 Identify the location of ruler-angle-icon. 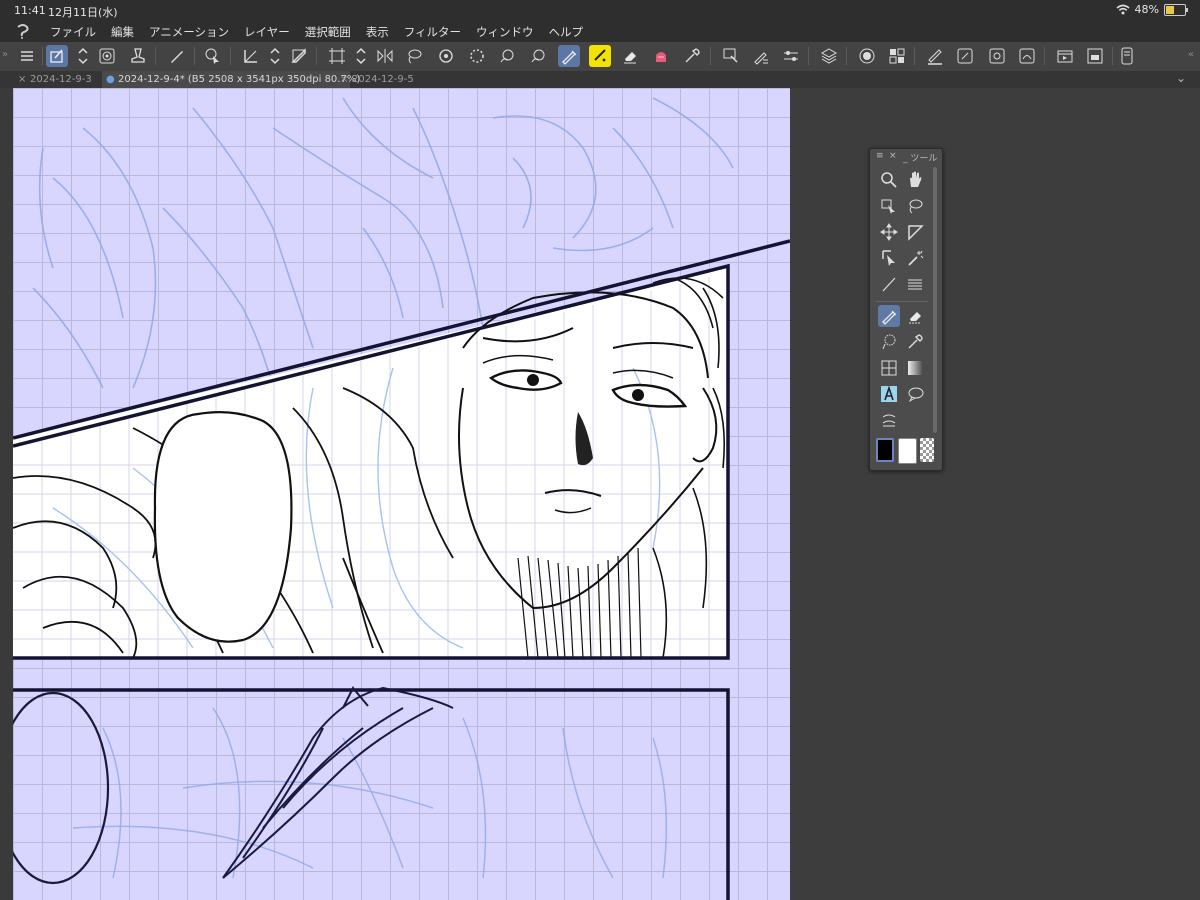
(251, 56).